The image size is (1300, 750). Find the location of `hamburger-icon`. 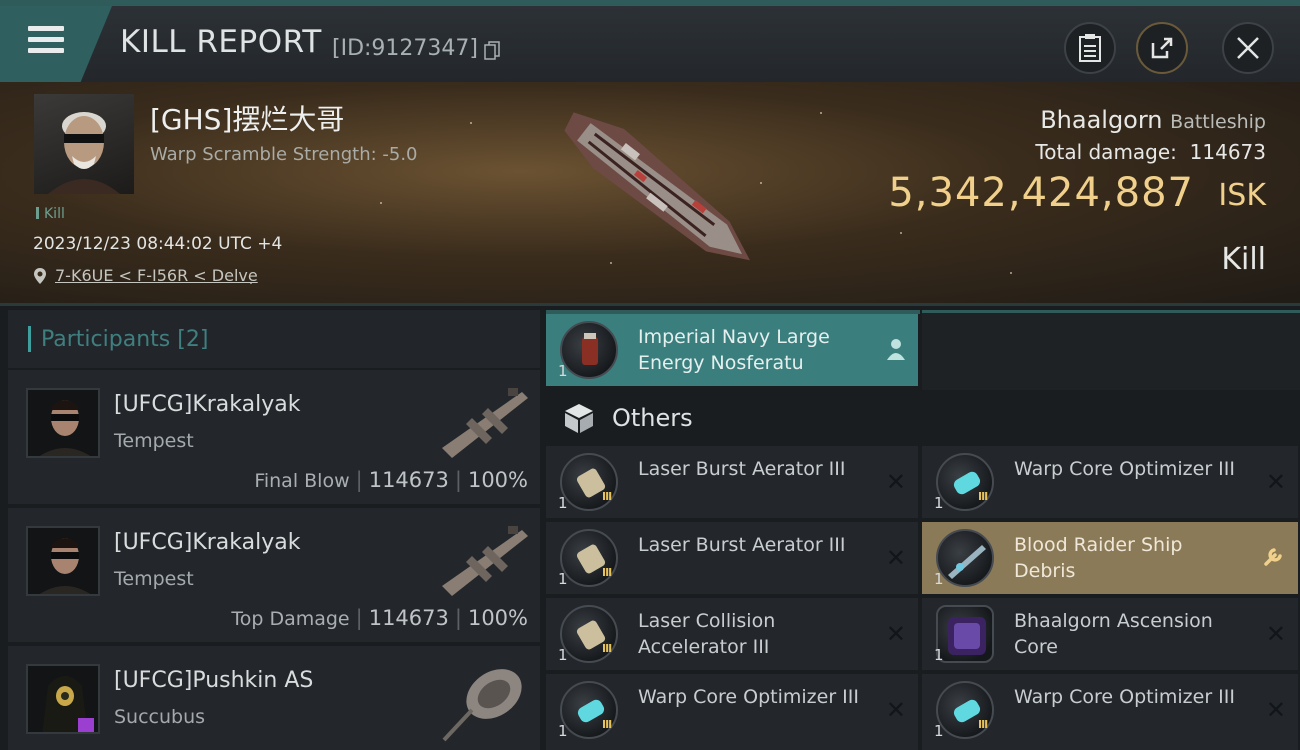

hamburger-icon is located at coordinates (46, 41).